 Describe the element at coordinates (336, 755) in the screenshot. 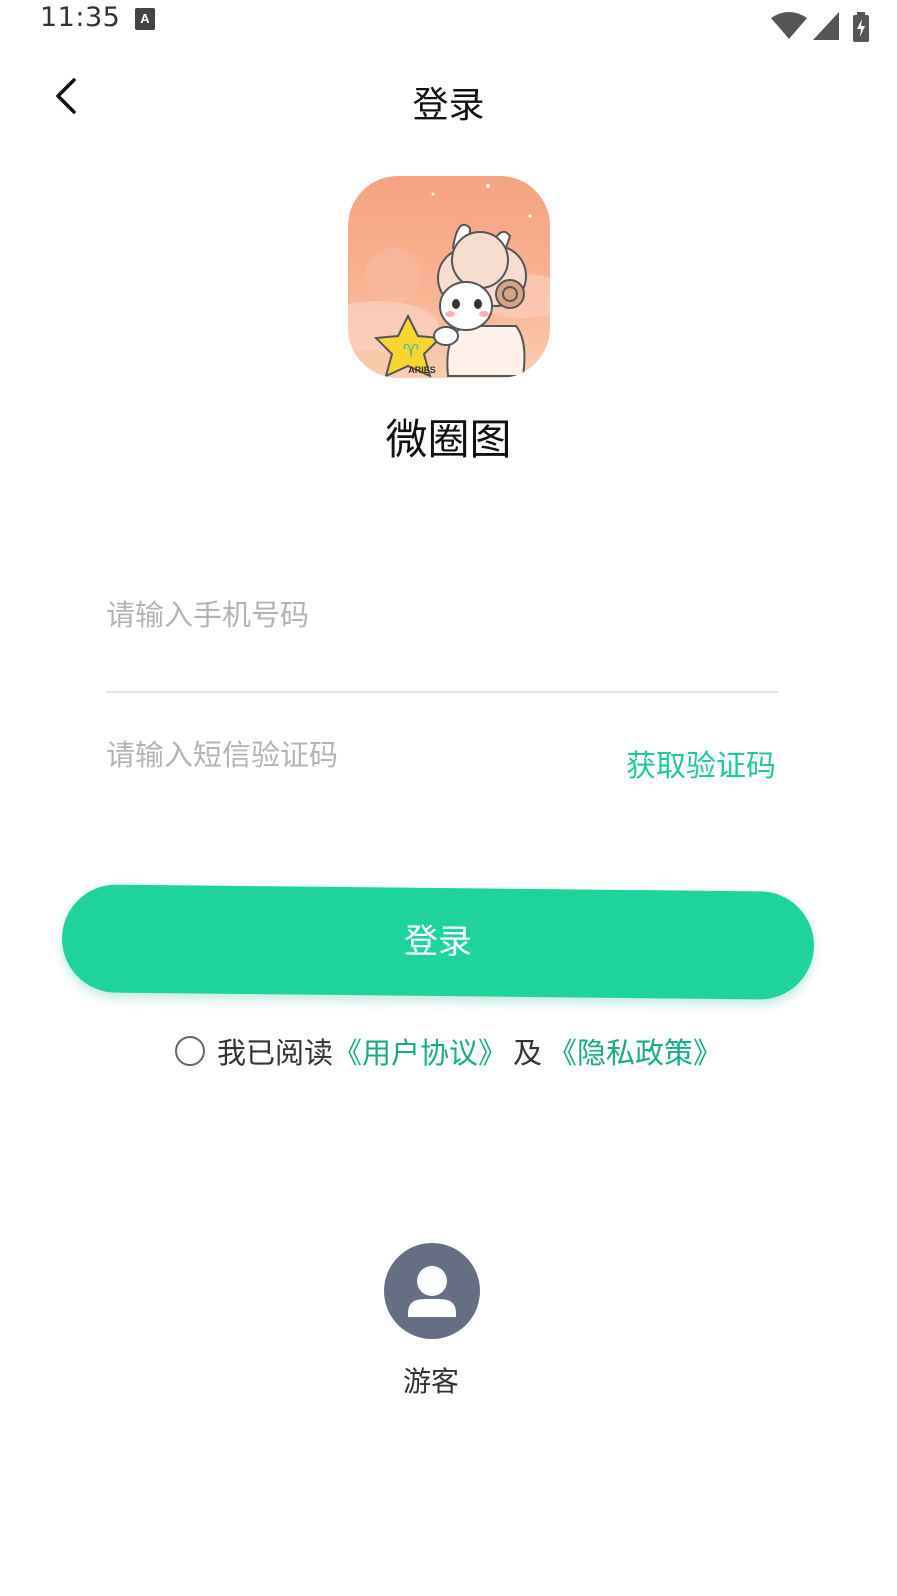

I see `sms-code-input` at that location.